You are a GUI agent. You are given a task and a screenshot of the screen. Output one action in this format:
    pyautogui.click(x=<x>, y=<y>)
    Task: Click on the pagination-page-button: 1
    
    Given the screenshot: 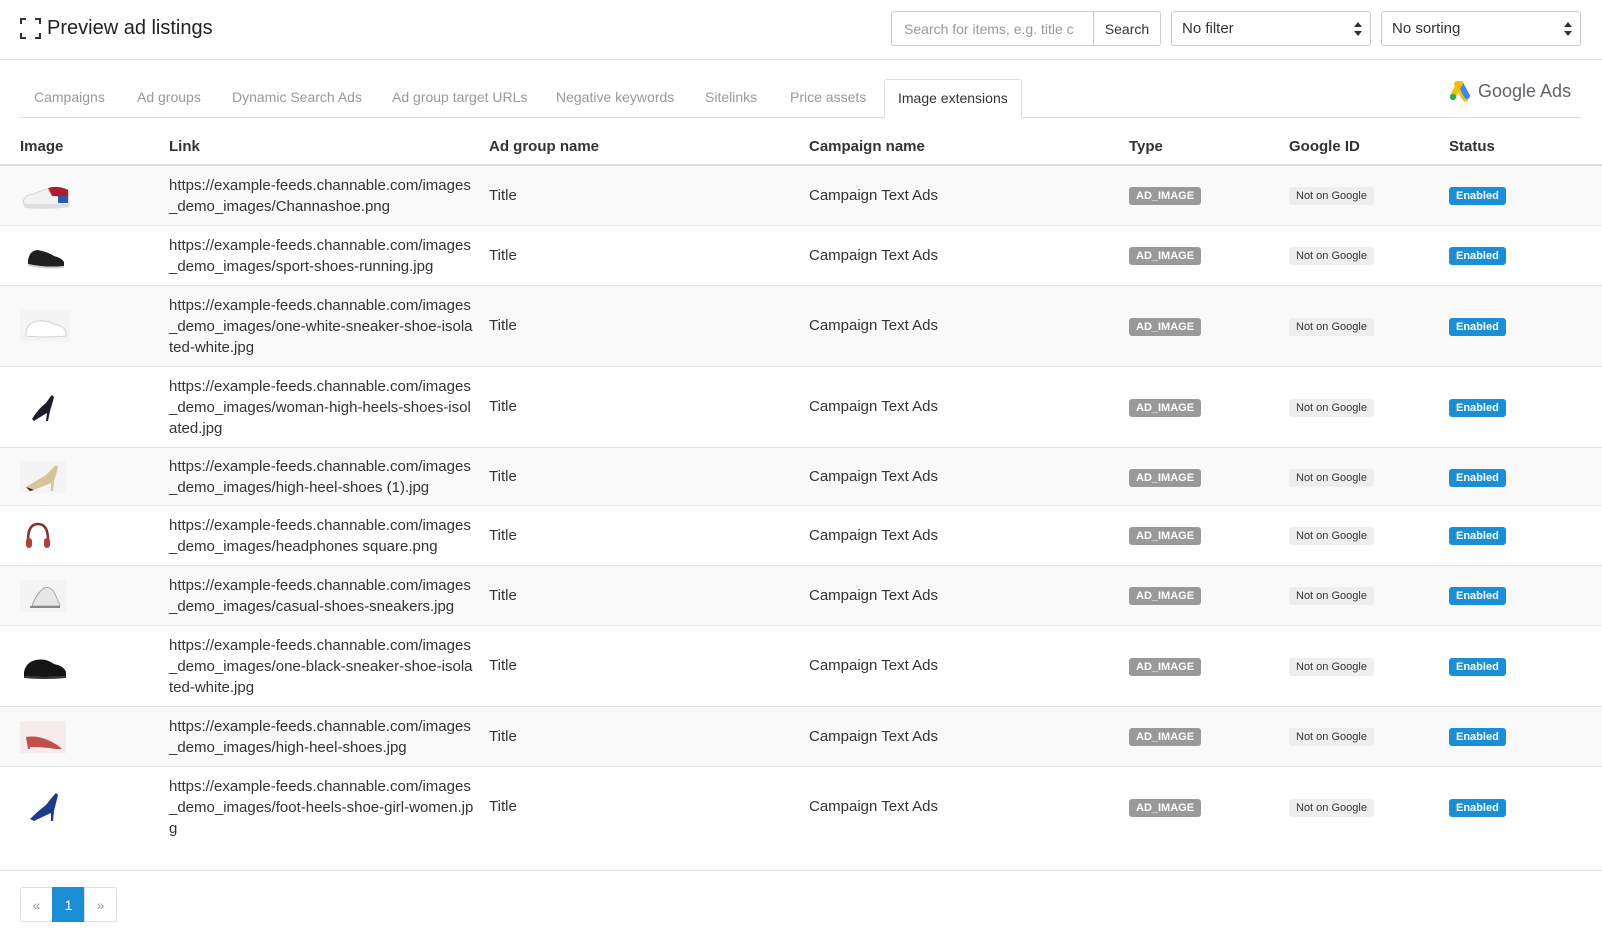 What is the action you would take?
    pyautogui.click(x=68, y=904)
    